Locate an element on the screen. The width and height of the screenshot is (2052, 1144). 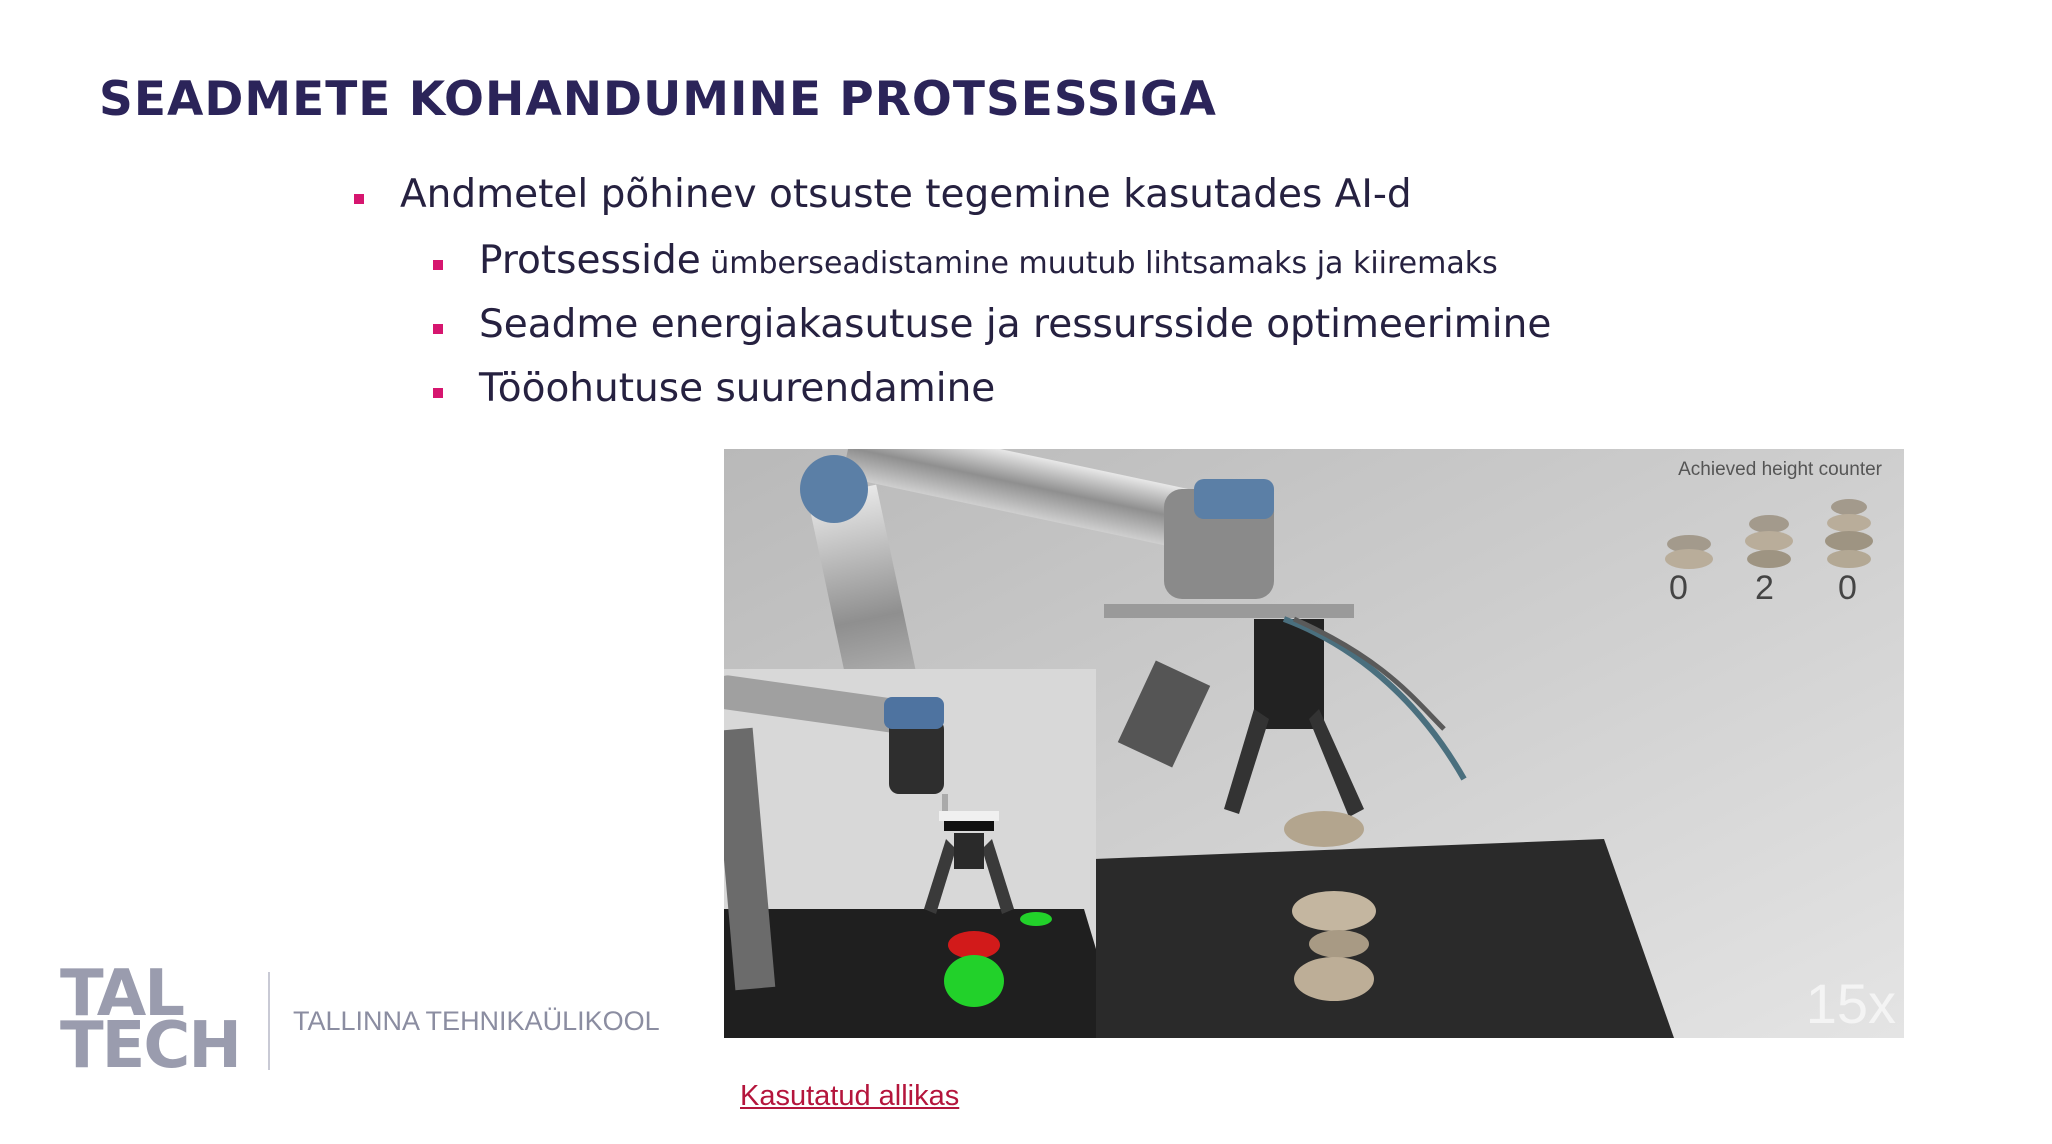
source-link: Kasutatud allikas is located at coordinates (849, 1096).